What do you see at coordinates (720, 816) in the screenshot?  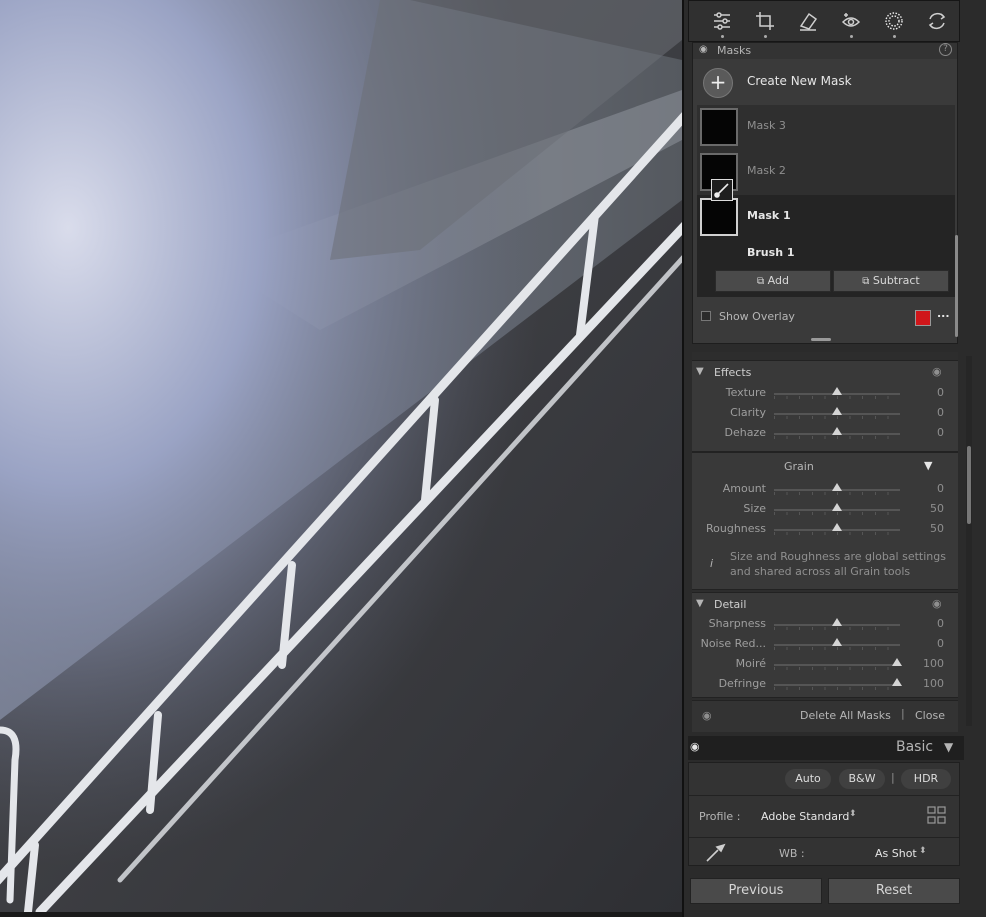 I see `profile-label: Profile :` at bounding box center [720, 816].